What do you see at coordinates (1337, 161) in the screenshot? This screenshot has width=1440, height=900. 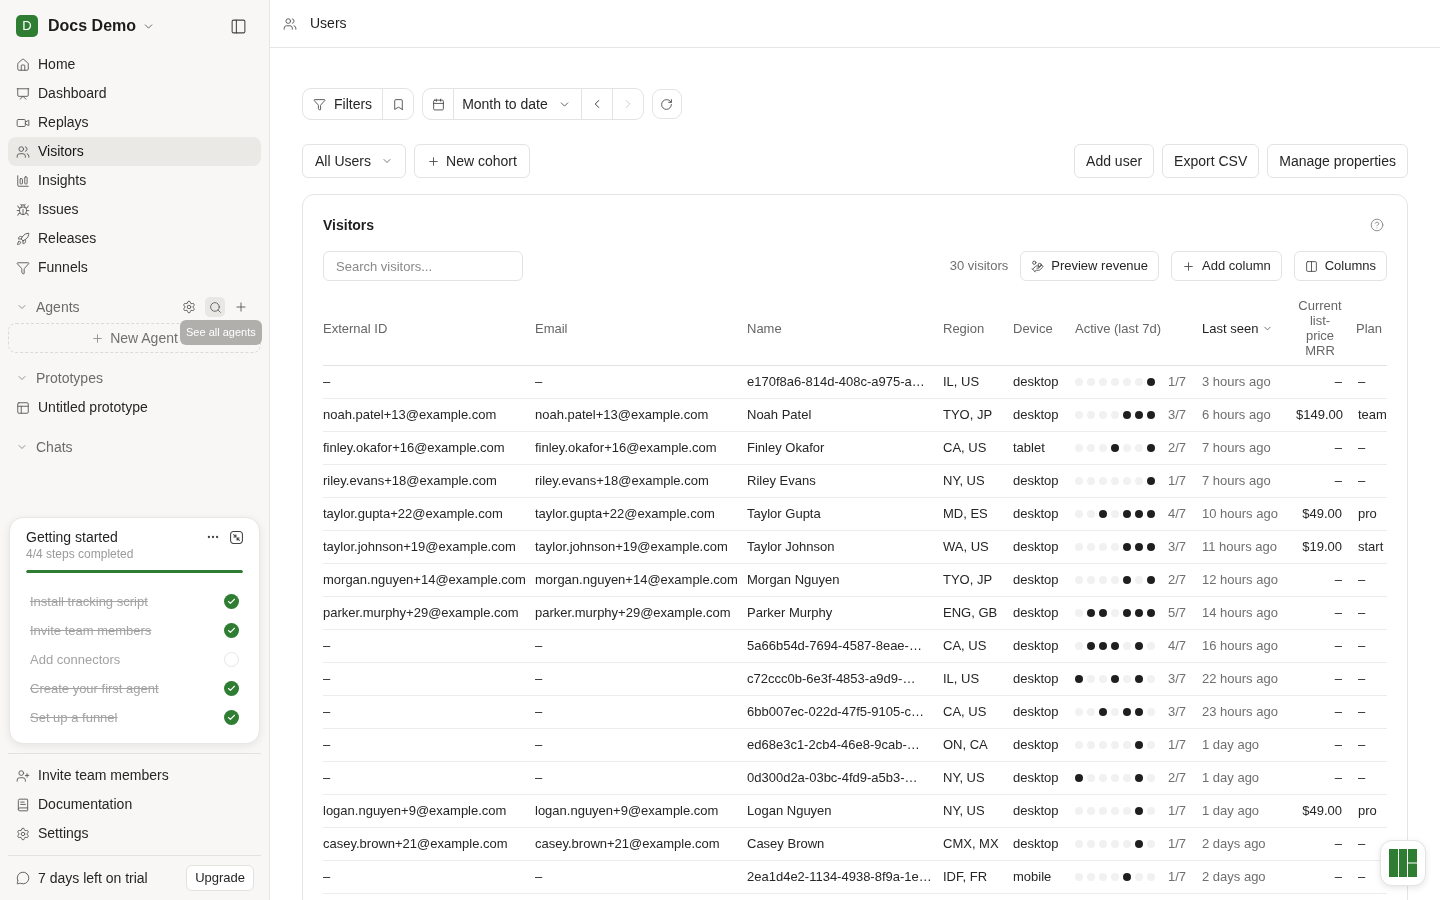 I see `action-button: Manage properties` at bounding box center [1337, 161].